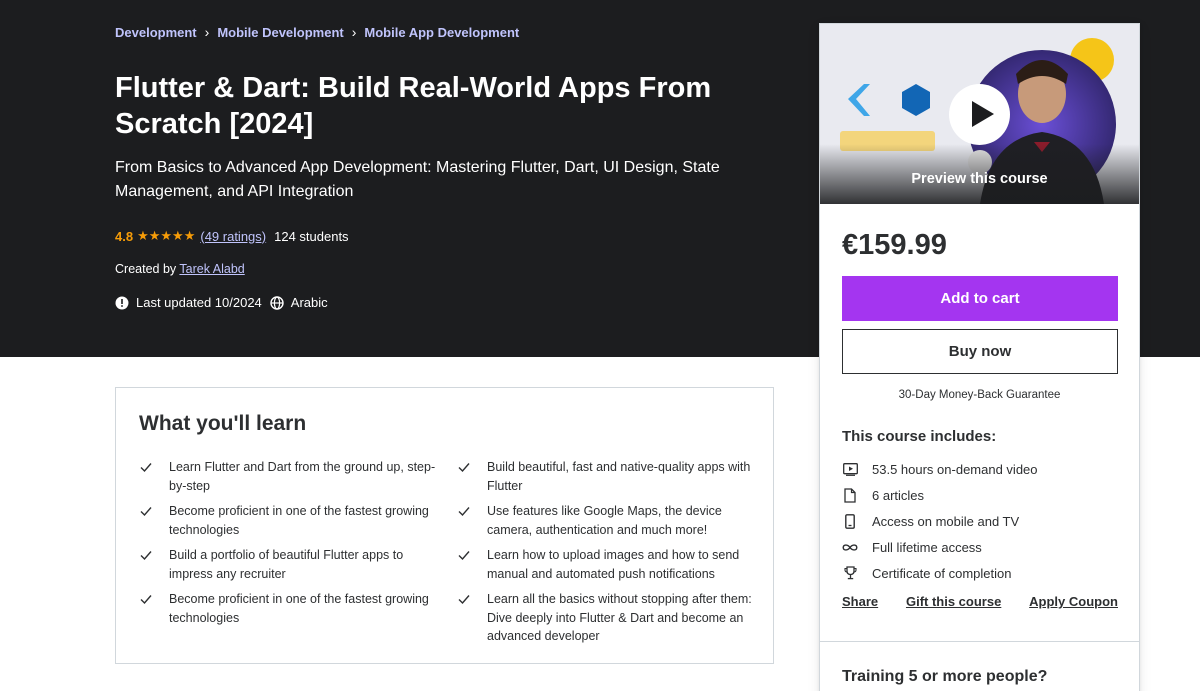 Image resolution: width=1200 pixels, height=691 pixels. What do you see at coordinates (850, 547) in the screenshot?
I see `infinity-icon` at bounding box center [850, 547].